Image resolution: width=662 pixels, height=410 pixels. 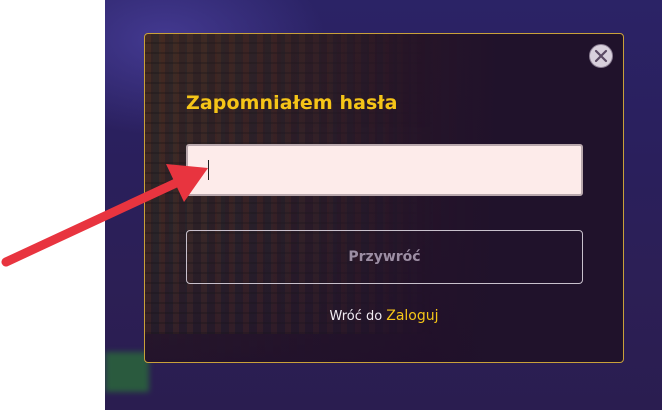 I want to click on restore-button: Przywróć, so click(x=384, y=257).